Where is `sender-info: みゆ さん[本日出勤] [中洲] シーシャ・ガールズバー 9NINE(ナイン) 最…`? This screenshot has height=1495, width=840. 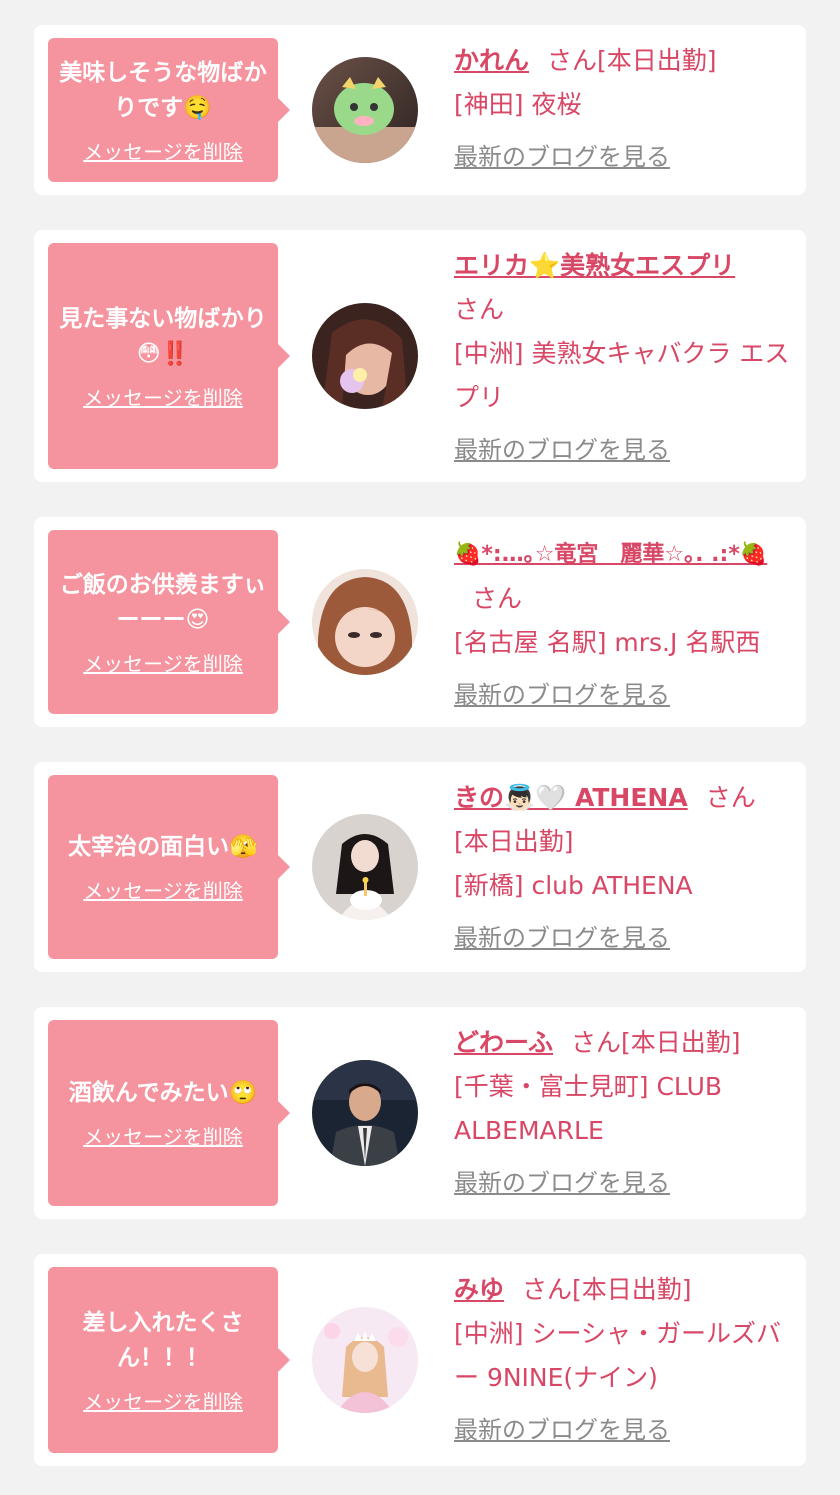 sender-info: みゆ さん[本日出勤] [中洲] シーシャ・ガールズバー 9NINE(ナイン) 最… is located at coordinates (623, 1360).